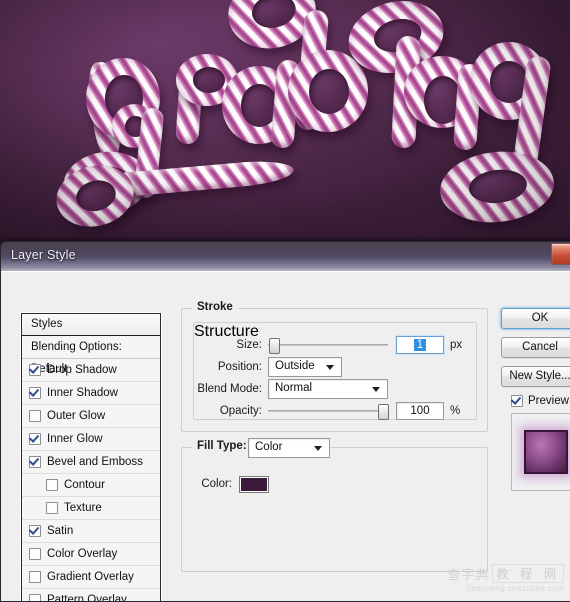  Describe the element at coordinates (383, 412) in the screenshot. I see `opacity-slider-knob` at that location.